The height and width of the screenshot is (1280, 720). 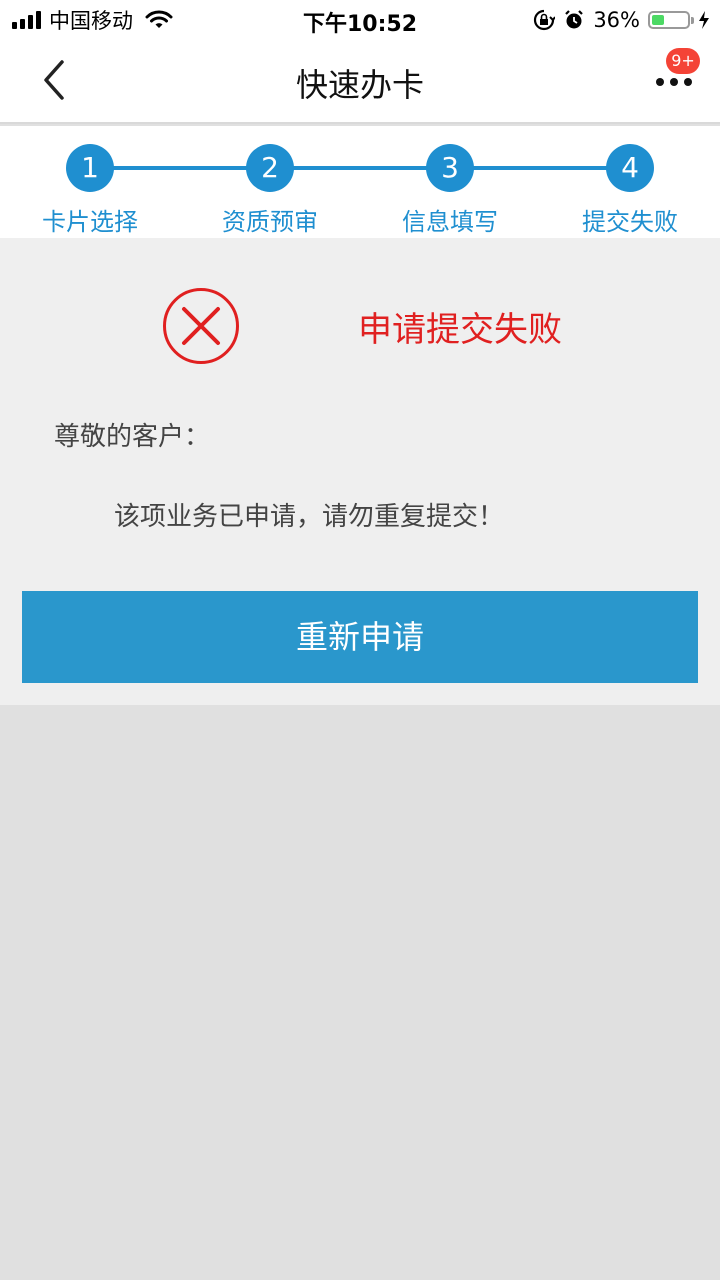 I want to click on more-dots-icon, so click(x=674, y=82).